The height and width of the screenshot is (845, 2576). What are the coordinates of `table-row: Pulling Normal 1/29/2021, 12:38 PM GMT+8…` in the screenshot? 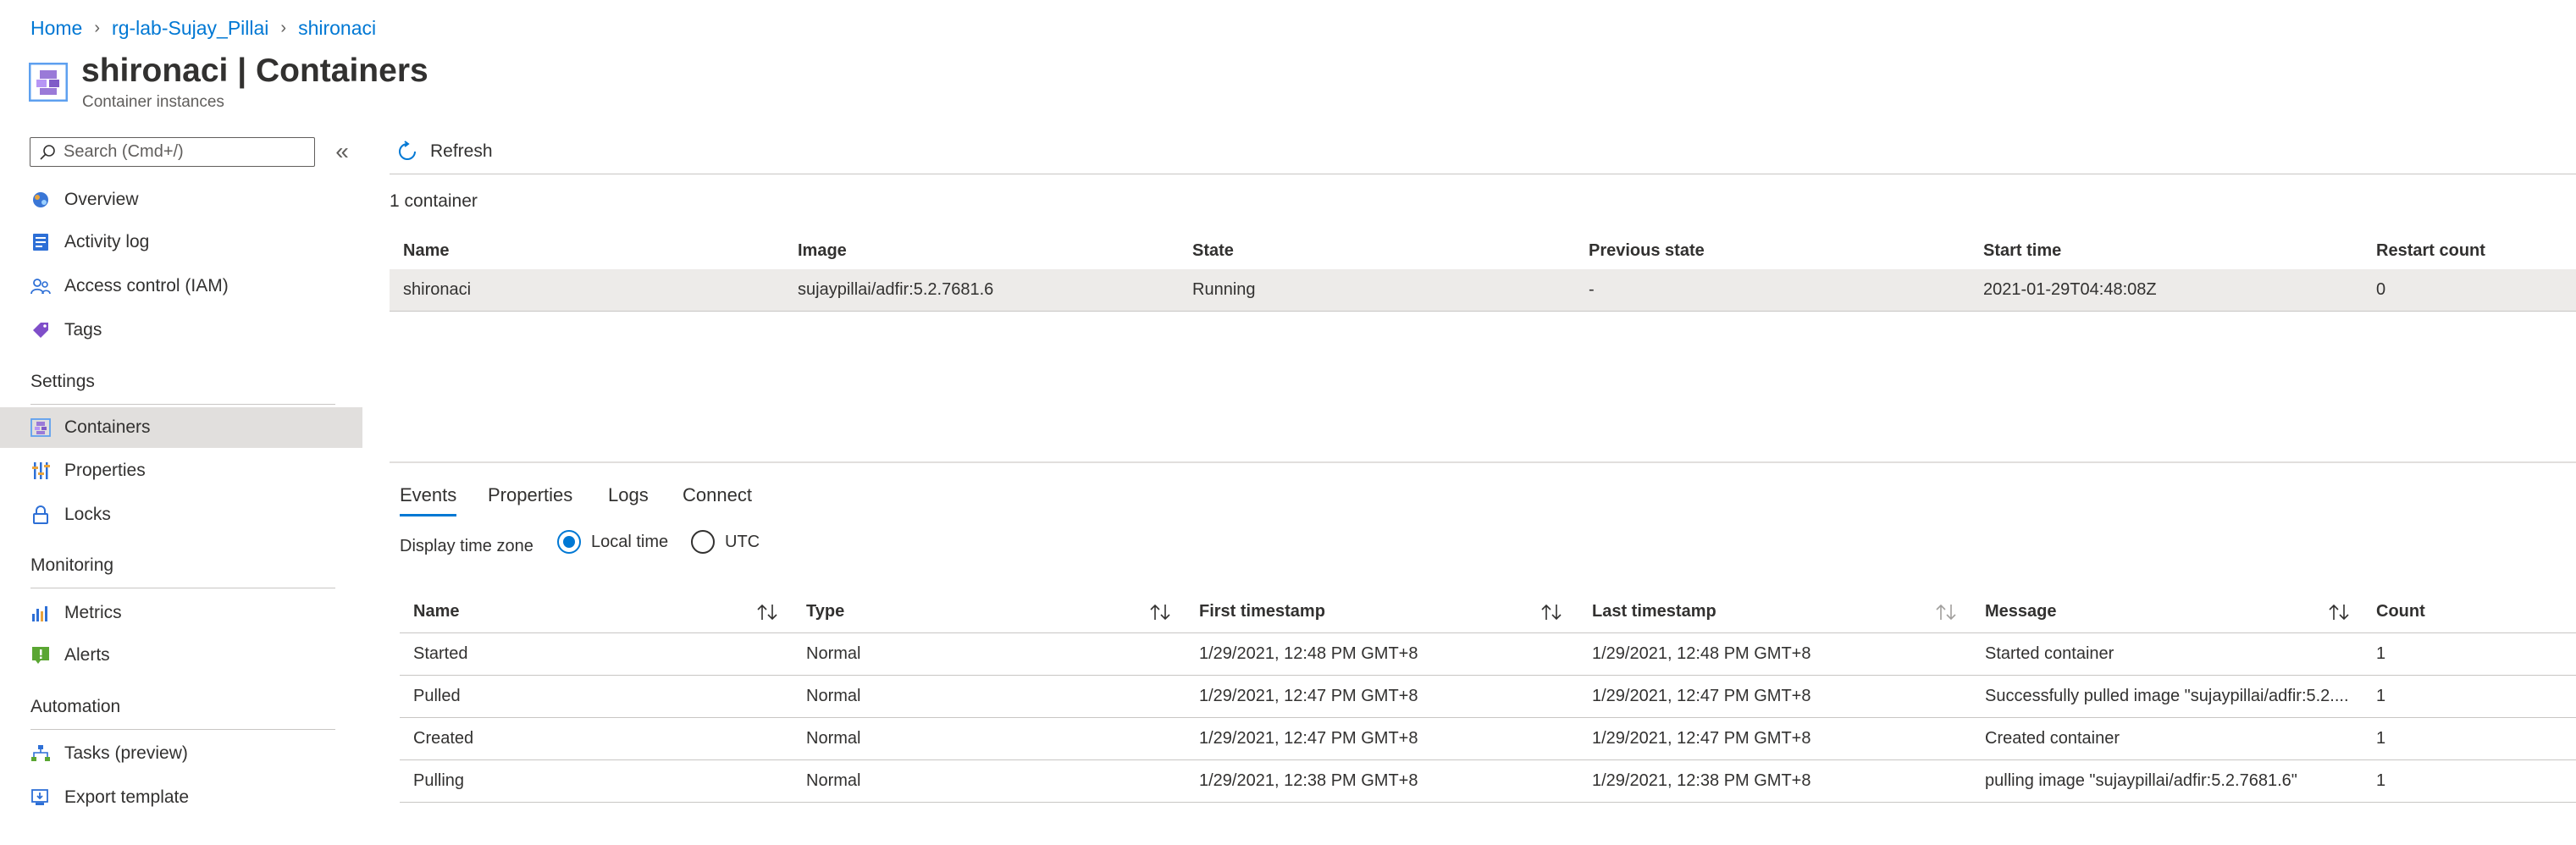 It's located at (1488, 781).